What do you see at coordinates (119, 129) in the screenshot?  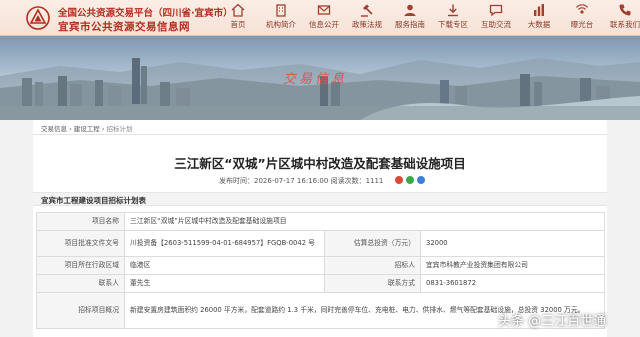 I see `breadcrumb-current: 招标计划` at bounding box center [119, 129].